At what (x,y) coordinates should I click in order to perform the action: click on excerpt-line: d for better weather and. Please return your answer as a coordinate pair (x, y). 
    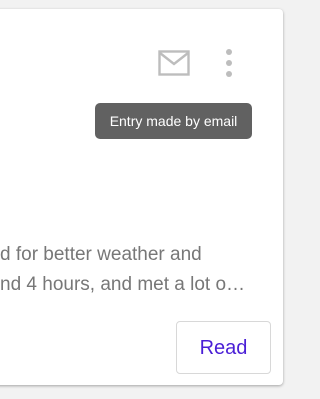
    Looking at the image, I should click on (101, 254).